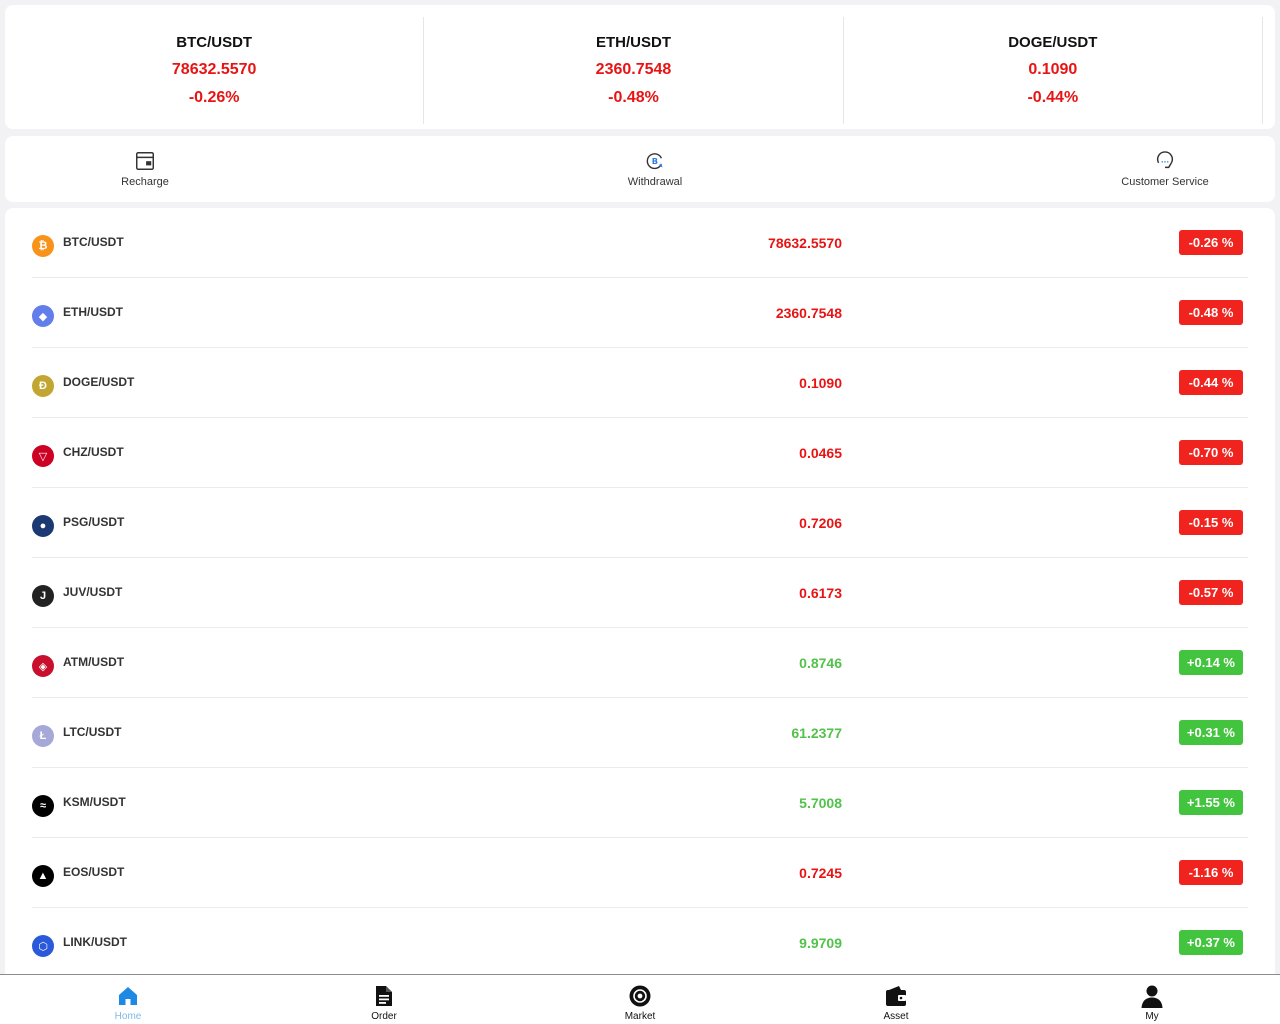 Image resolution: width=1280 pixels, height=1024 pixels. What do you see at coordinates (1211, 312) in the screenshot?
I see `change-badge: -0.48 %` at bounding box center [1211, 312].